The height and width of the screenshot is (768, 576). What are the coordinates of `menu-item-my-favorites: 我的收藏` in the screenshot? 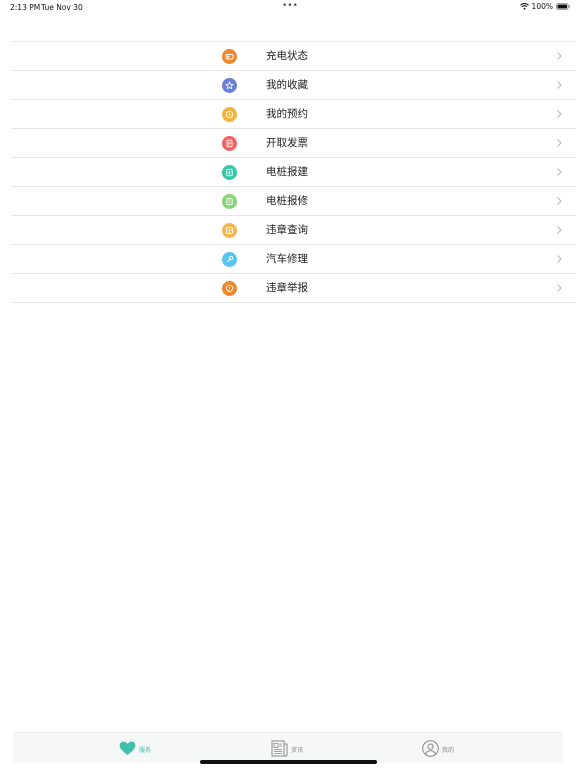 It's located at (293, 85).